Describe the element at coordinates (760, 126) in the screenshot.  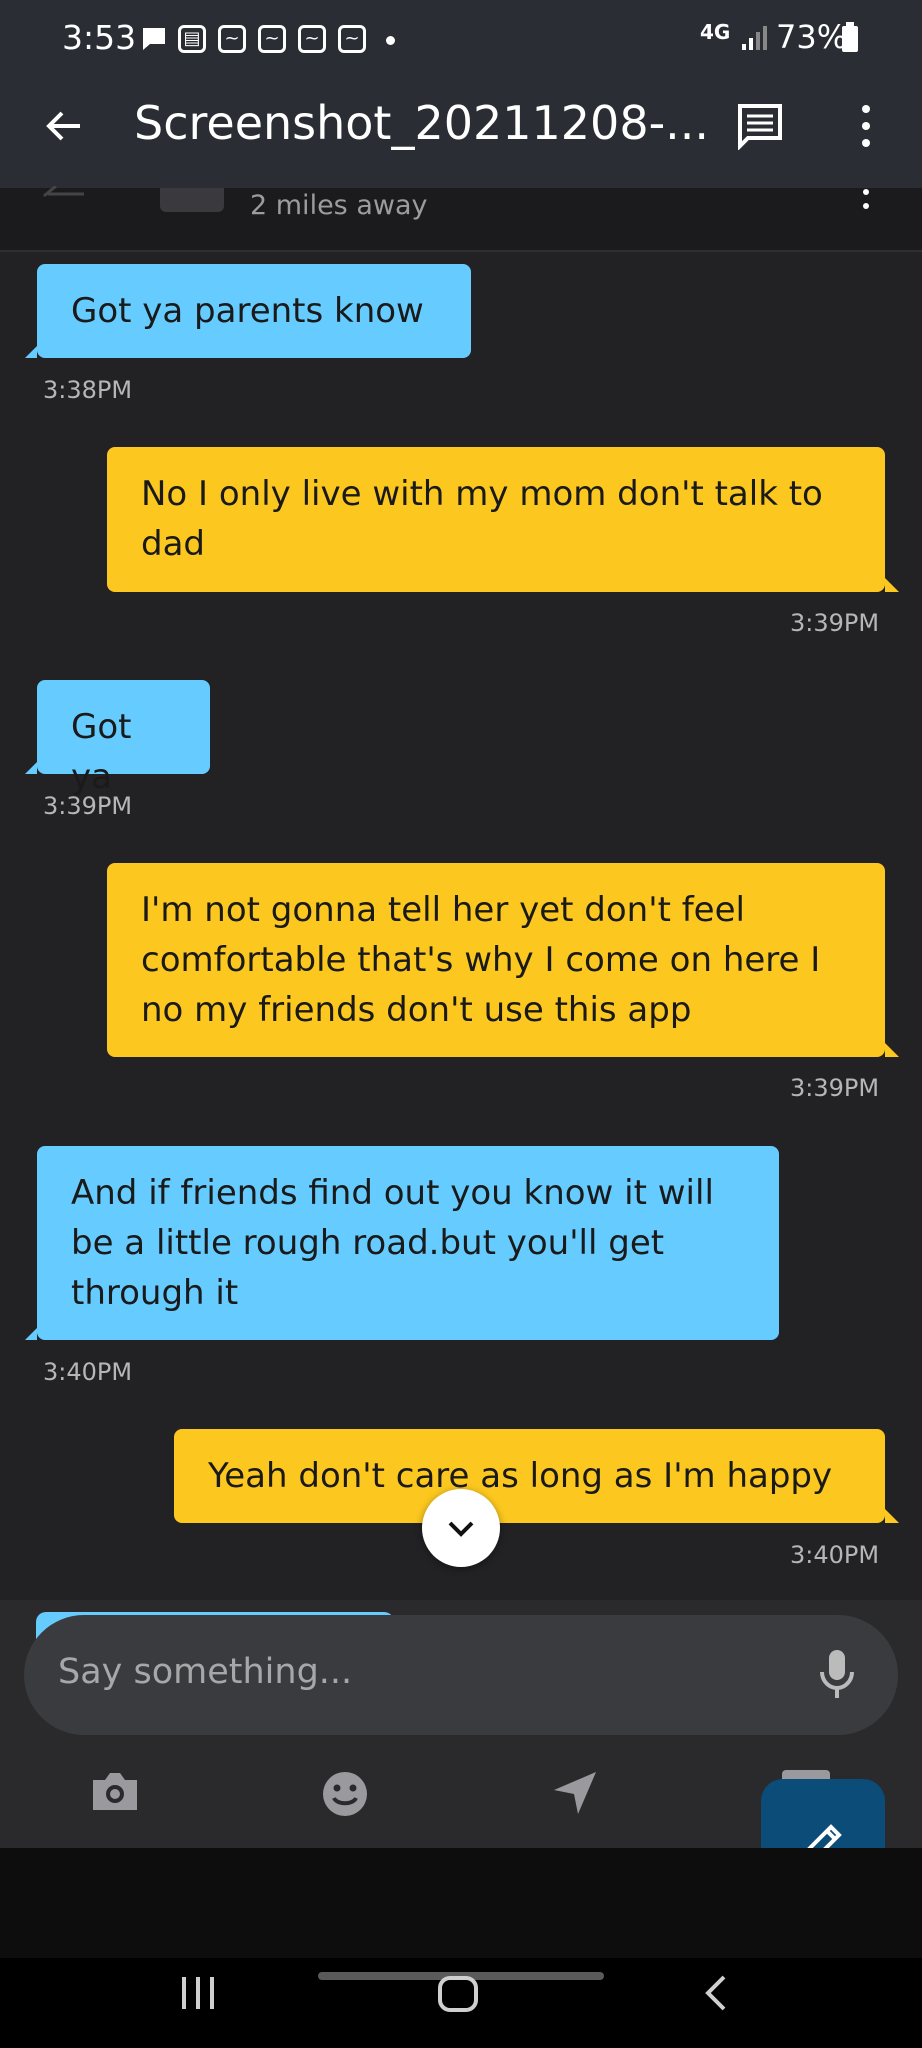
I see `message-icon` at that location.